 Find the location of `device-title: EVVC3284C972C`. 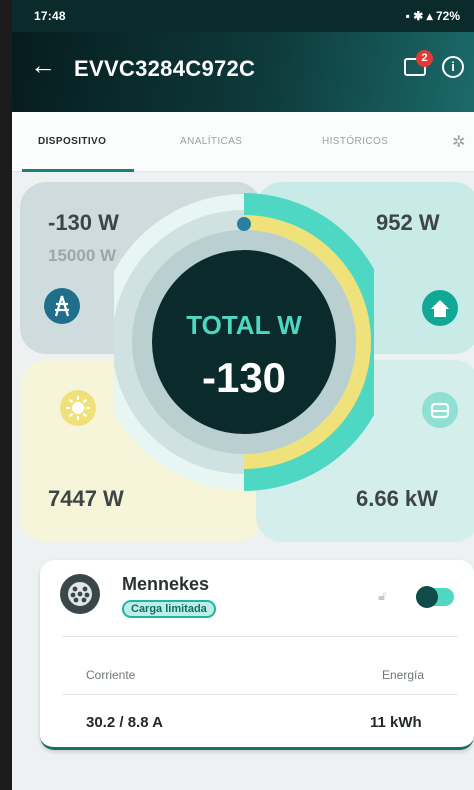

device-title: EVVC3284C972C is located at coordinates (165, 68).